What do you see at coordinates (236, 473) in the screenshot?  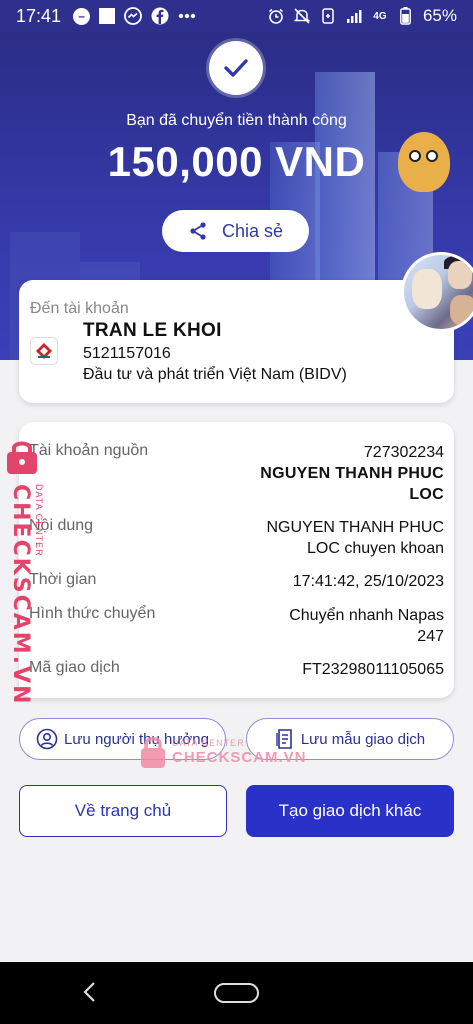 I see `detail-row-source-name: NGUYEN THANH PHUC` at bounding box center [236, 473].